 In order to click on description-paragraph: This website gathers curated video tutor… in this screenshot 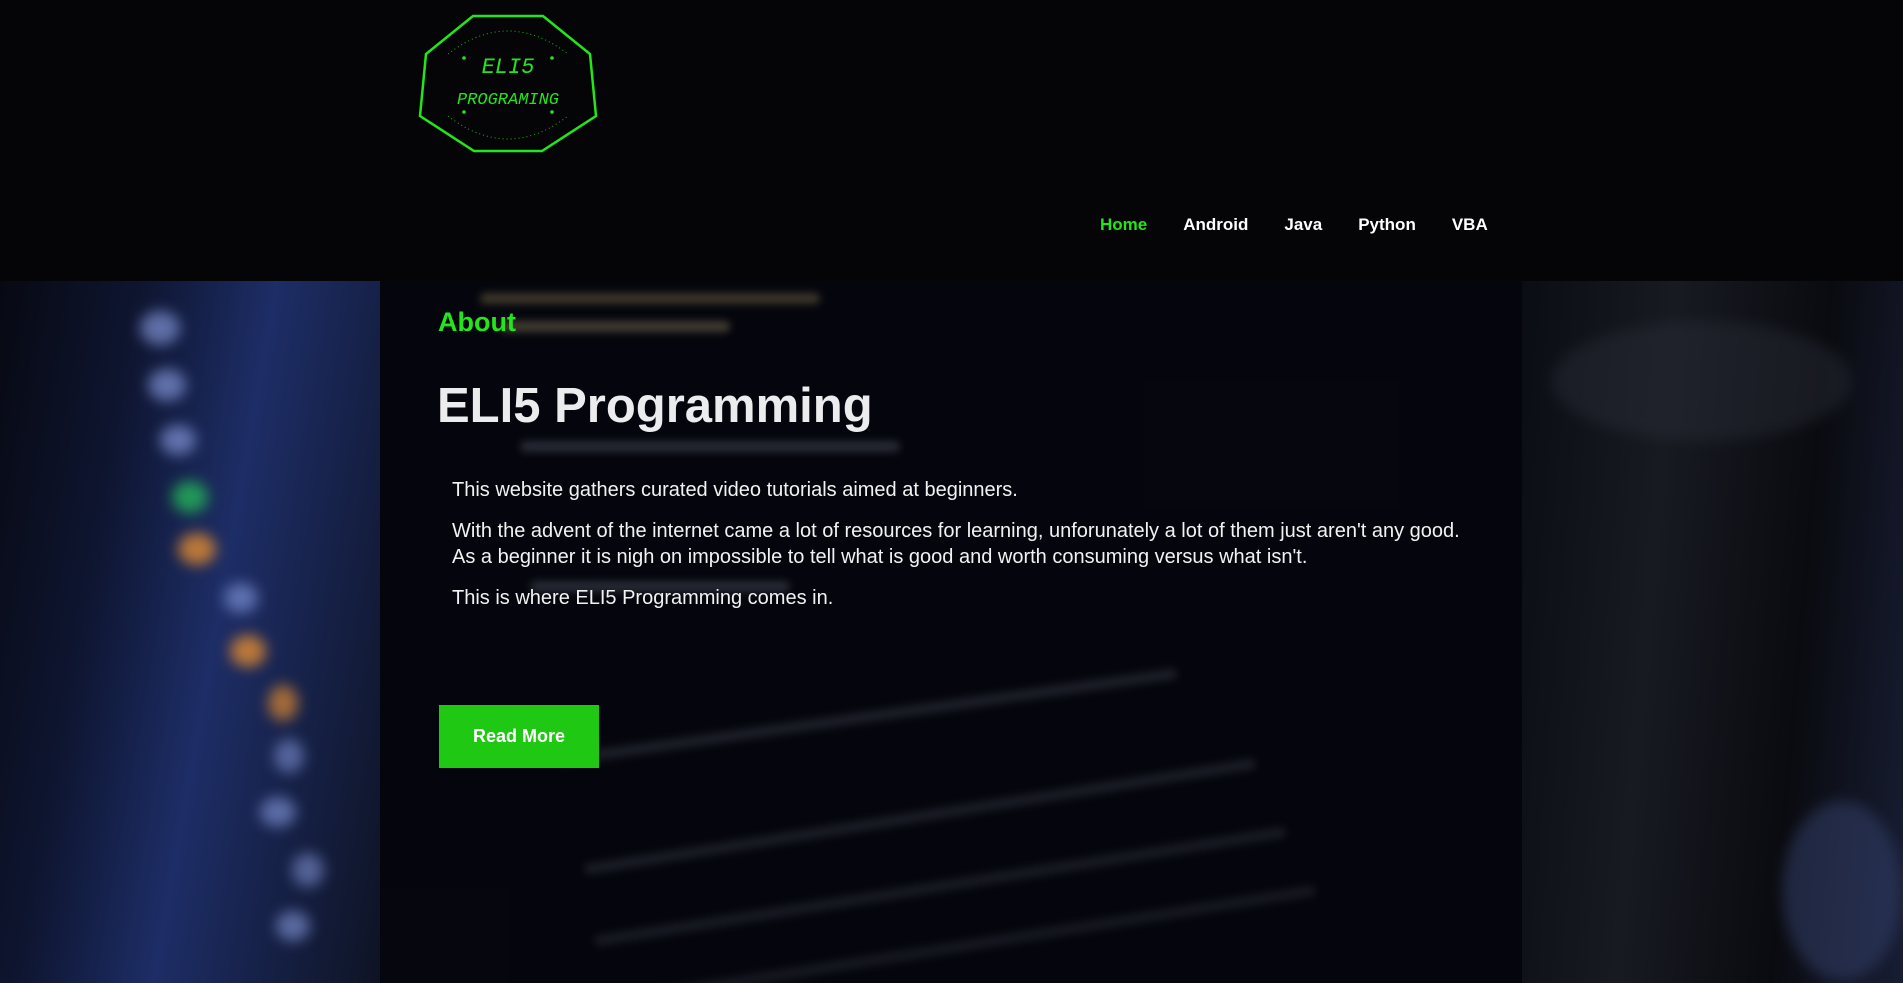, I will do `click(735, 490)`.